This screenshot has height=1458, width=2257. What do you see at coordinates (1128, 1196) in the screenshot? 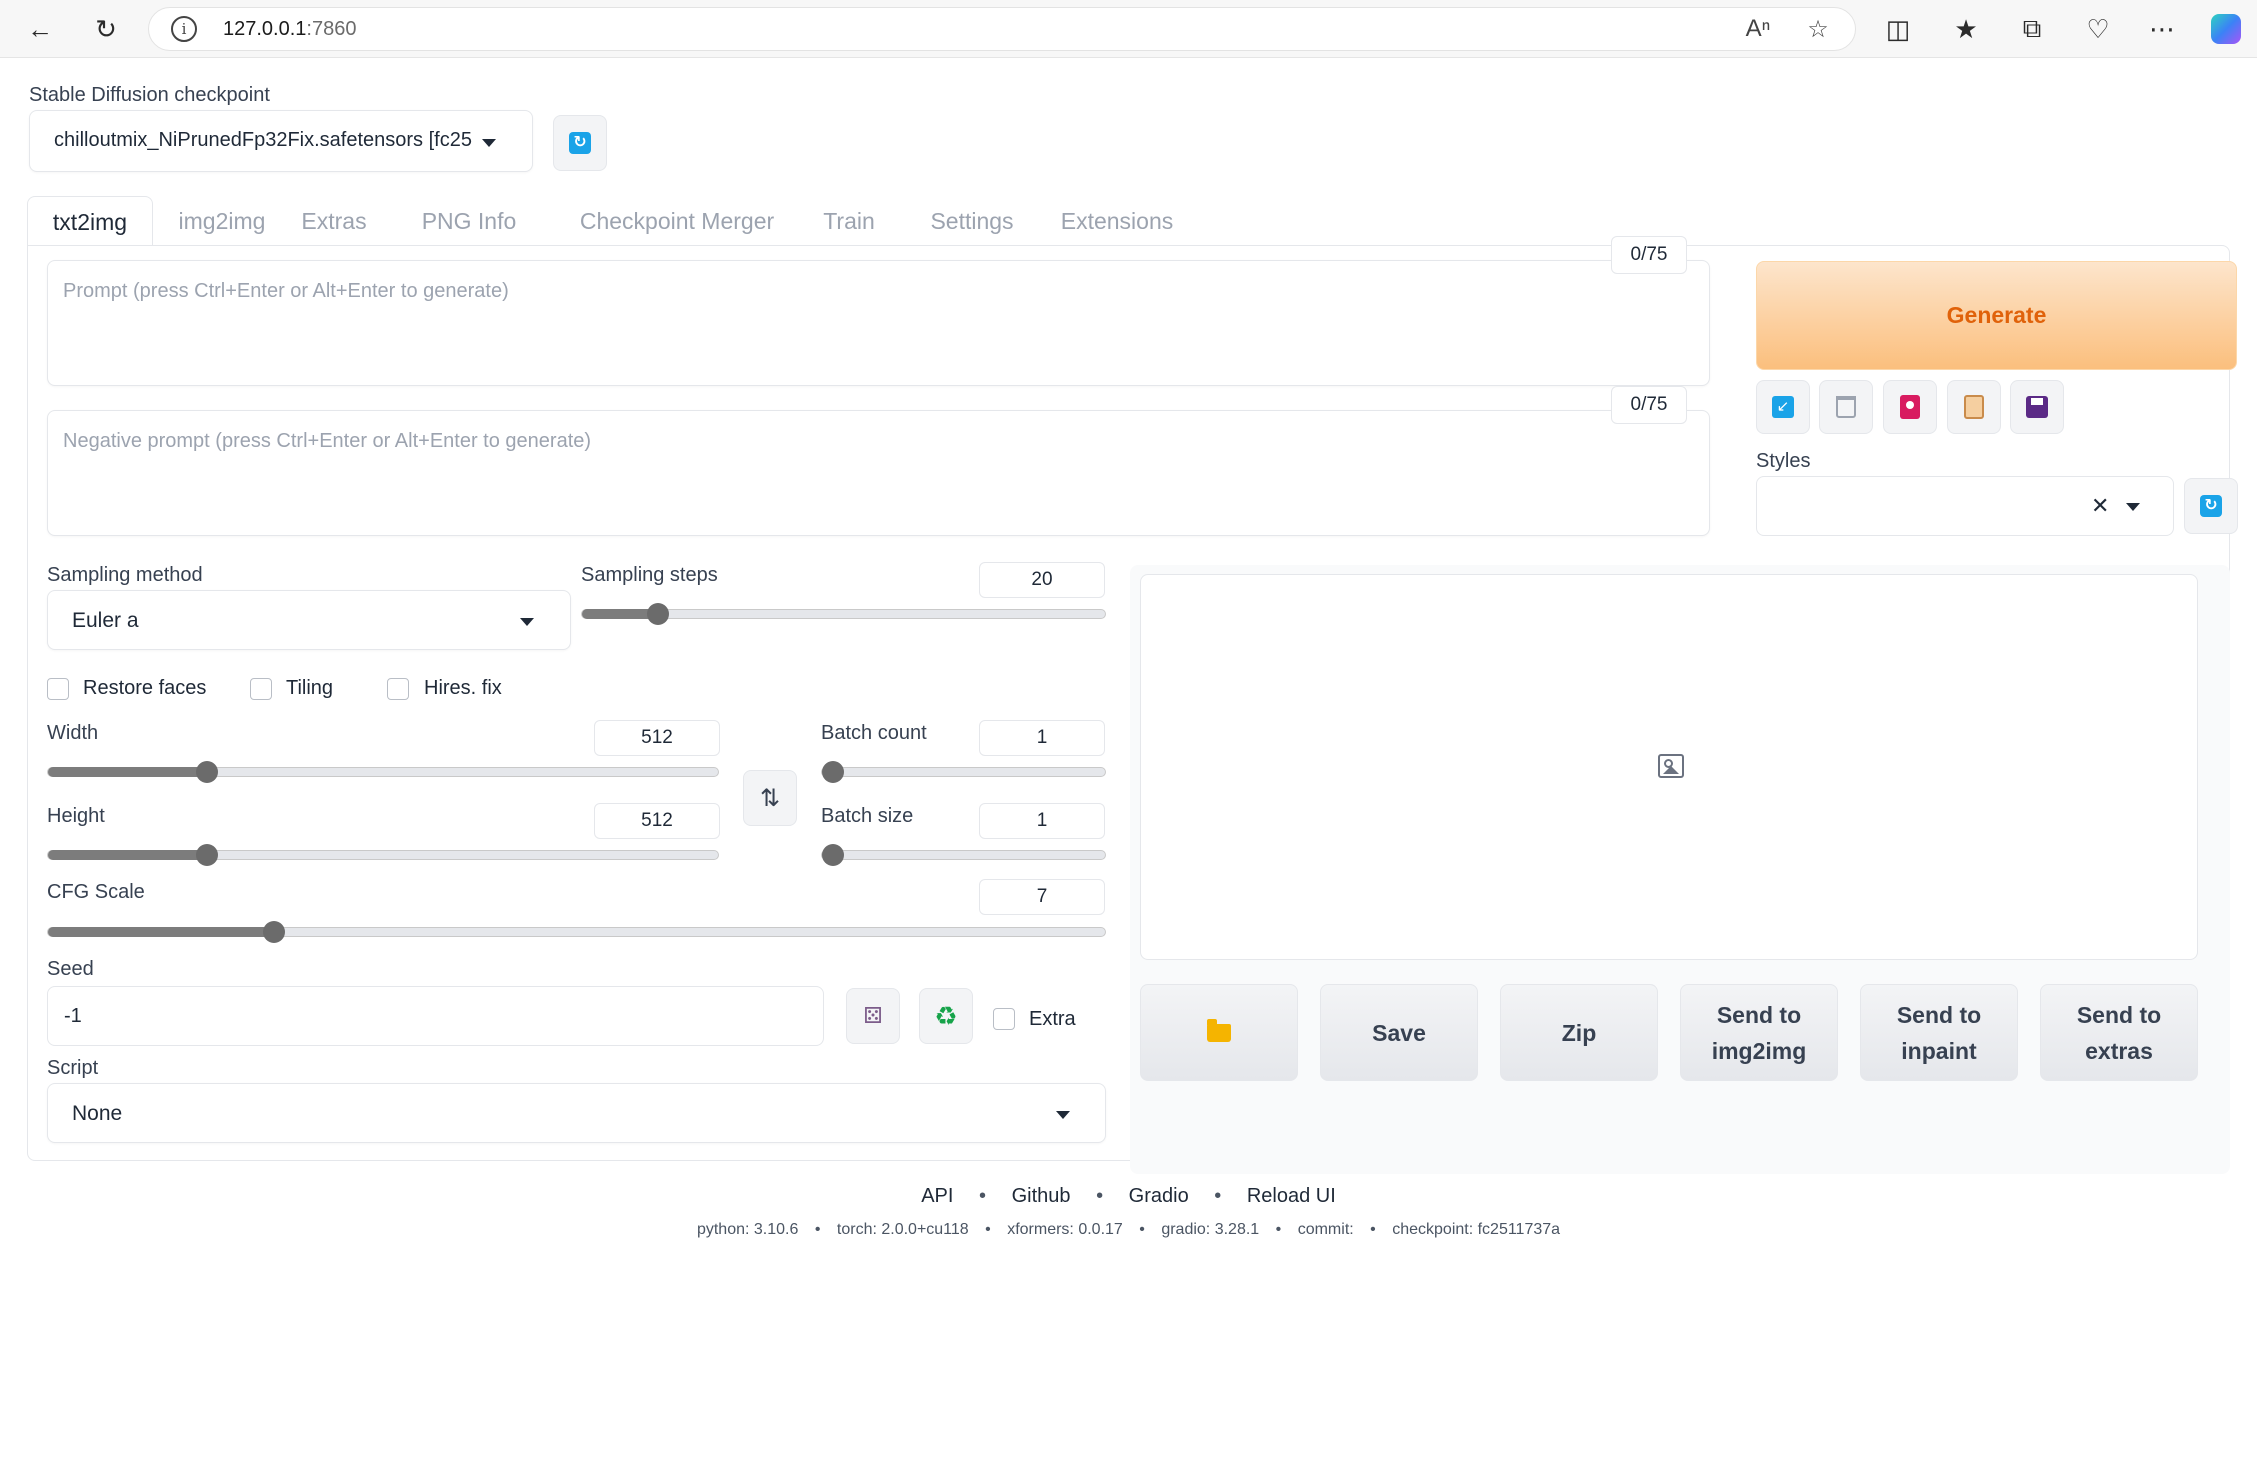
I see `footer-links: API • Github • Gradio • Reload UI` at bounding box center [1128, 1196].